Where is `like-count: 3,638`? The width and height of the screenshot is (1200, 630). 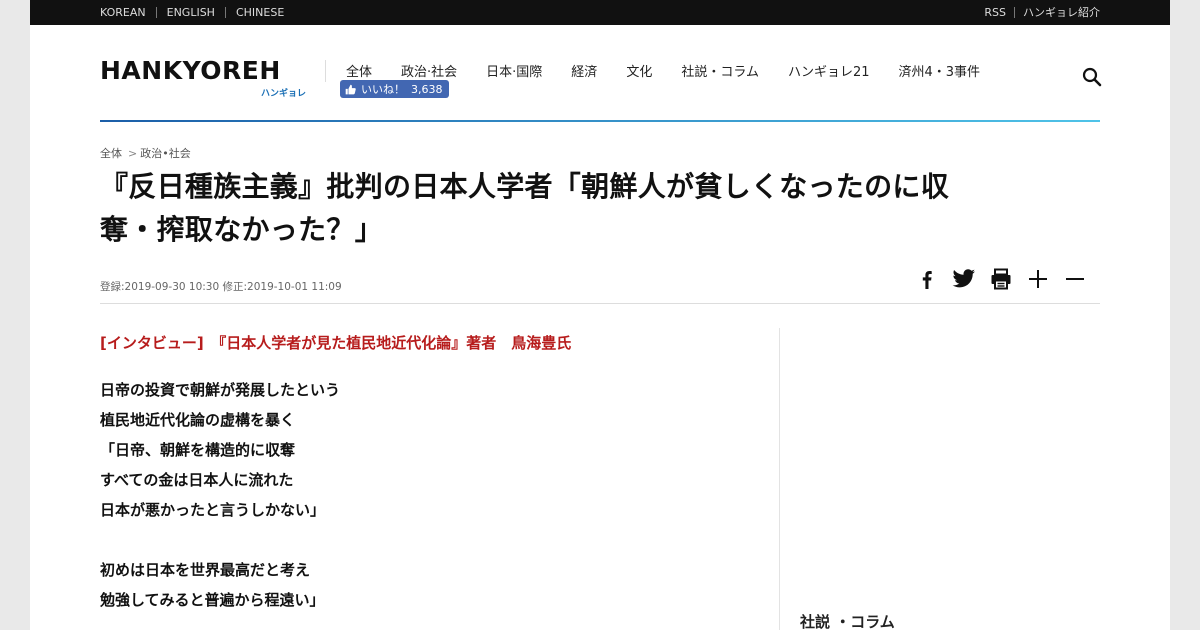
like-count: 3,638 is located at coordinates (427, 89).